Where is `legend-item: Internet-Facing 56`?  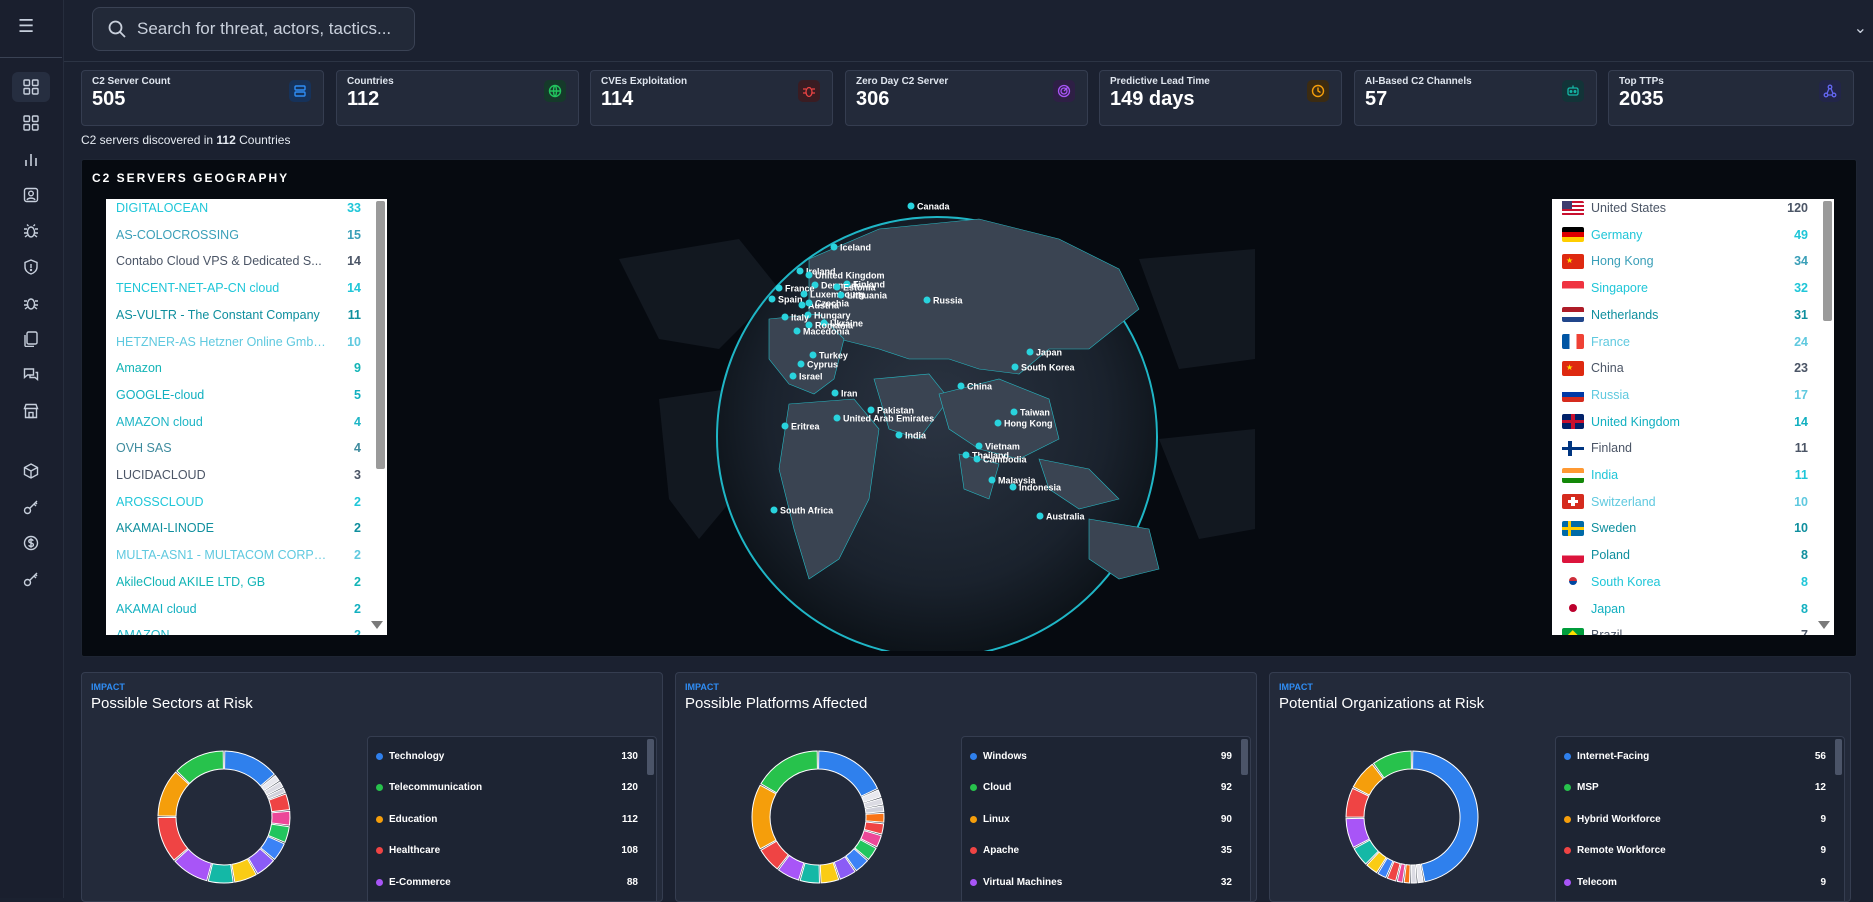 legend-item: Internet-Facing 56 is located at coordinates (1695, 756).